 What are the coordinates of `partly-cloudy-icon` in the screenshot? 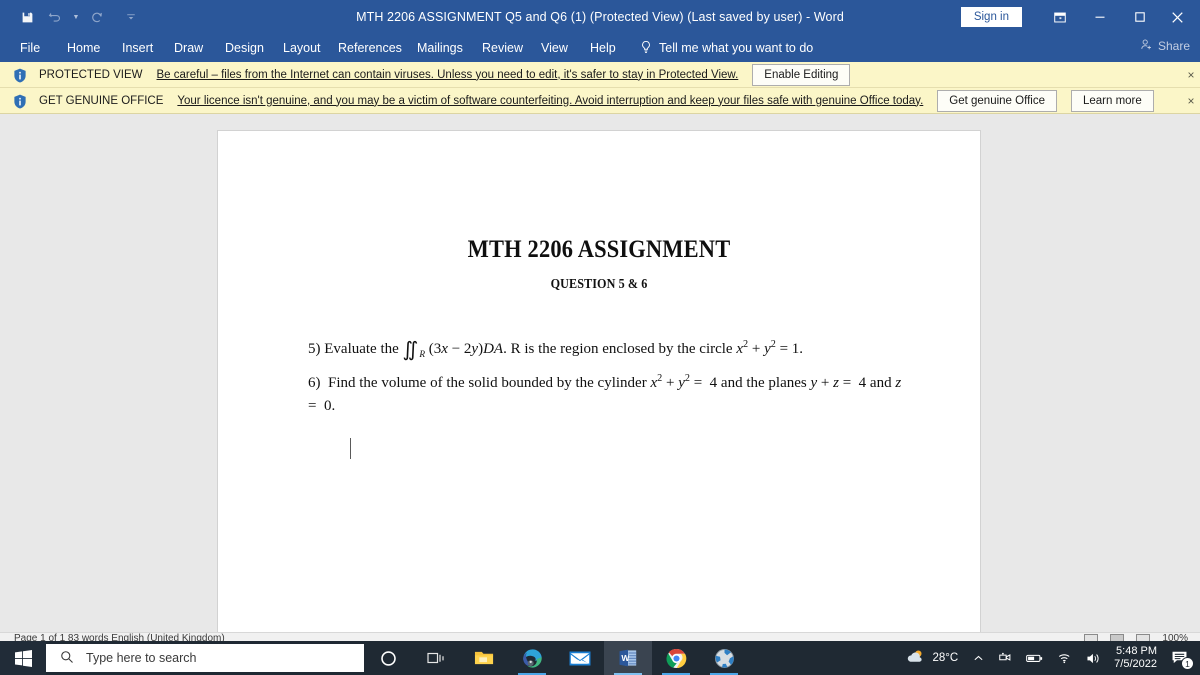 It's located at (915, 658).